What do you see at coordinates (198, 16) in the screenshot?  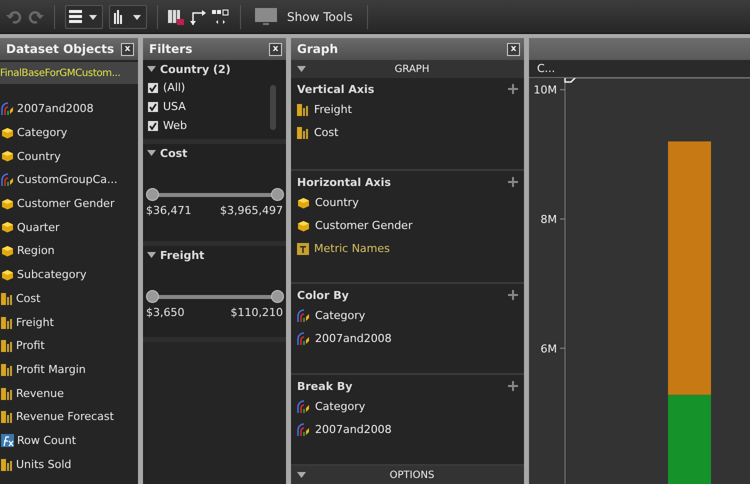 I see `swap-axes-button` at bounding box center [198, 16].